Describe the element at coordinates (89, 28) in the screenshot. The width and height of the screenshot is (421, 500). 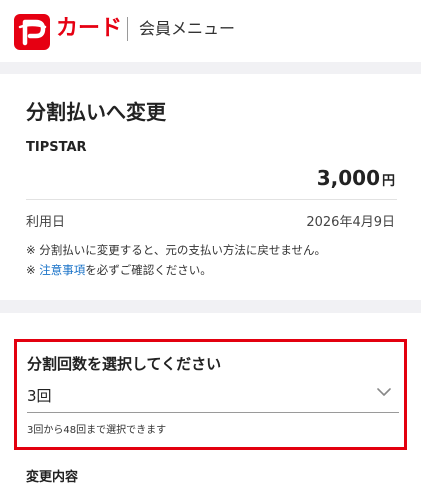
I see `brand-title: カード` at that location.